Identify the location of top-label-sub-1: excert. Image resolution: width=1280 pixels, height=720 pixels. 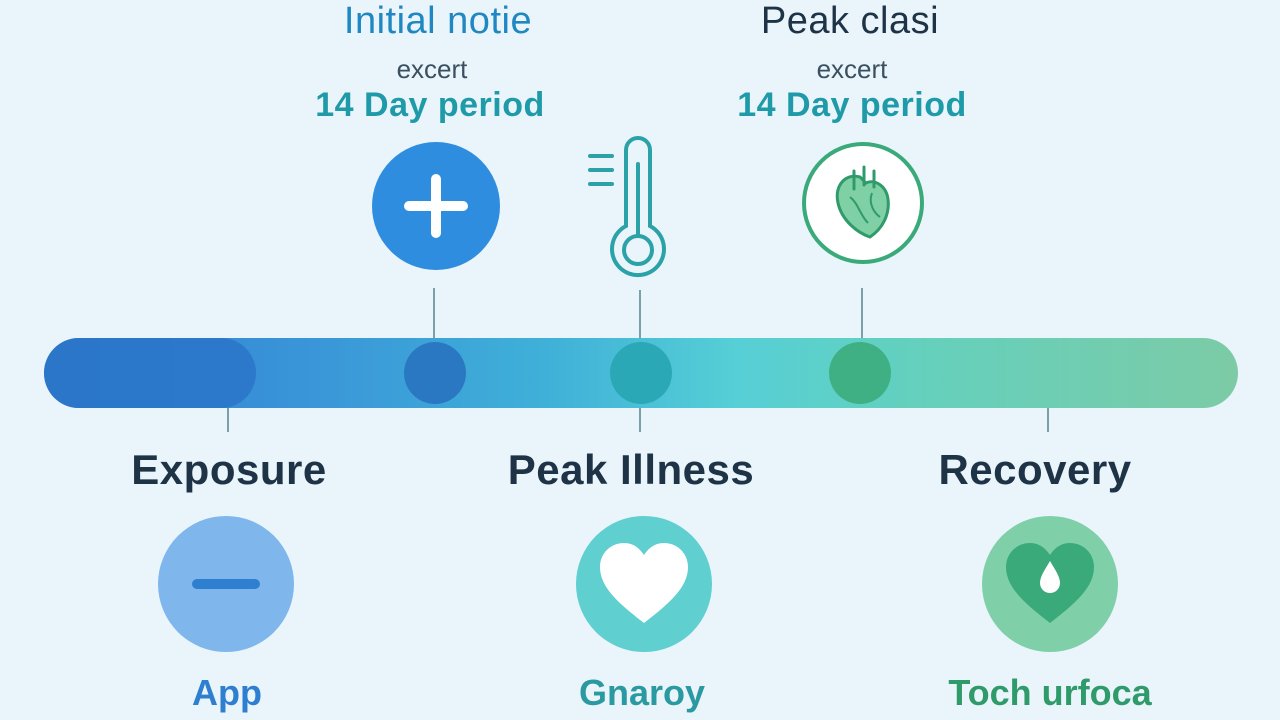
(432, 69).